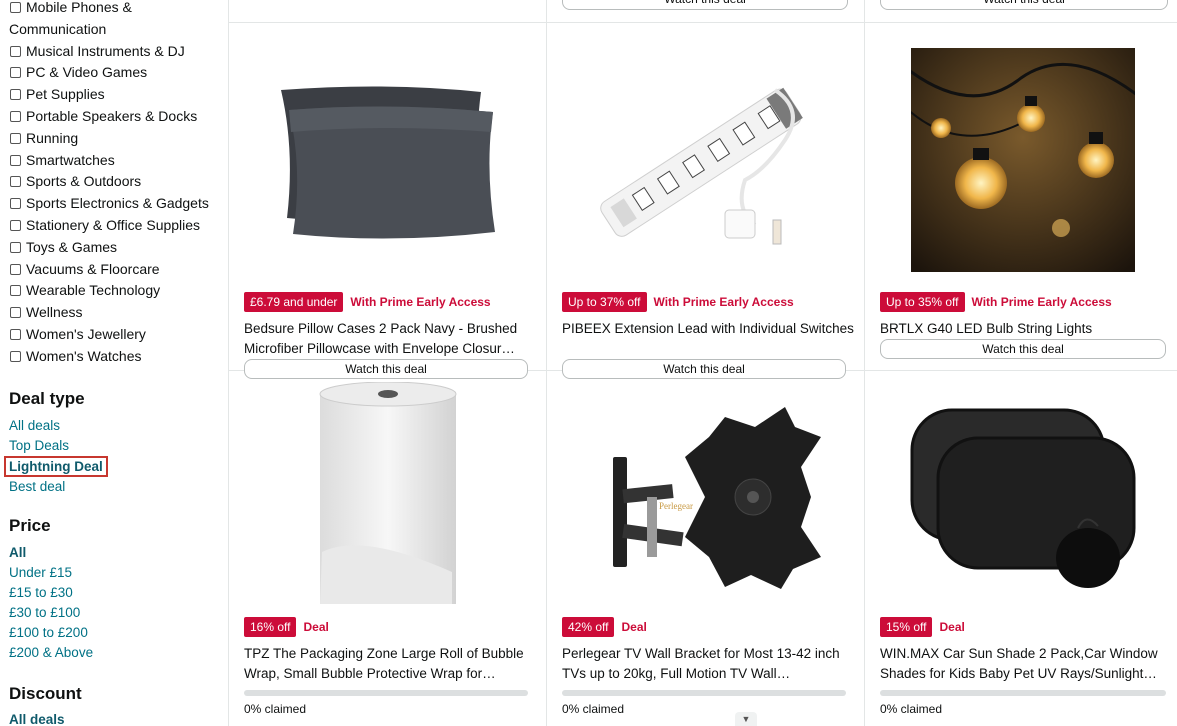  I want to click on category-option: Mobile Phones &, so click(116, 9).